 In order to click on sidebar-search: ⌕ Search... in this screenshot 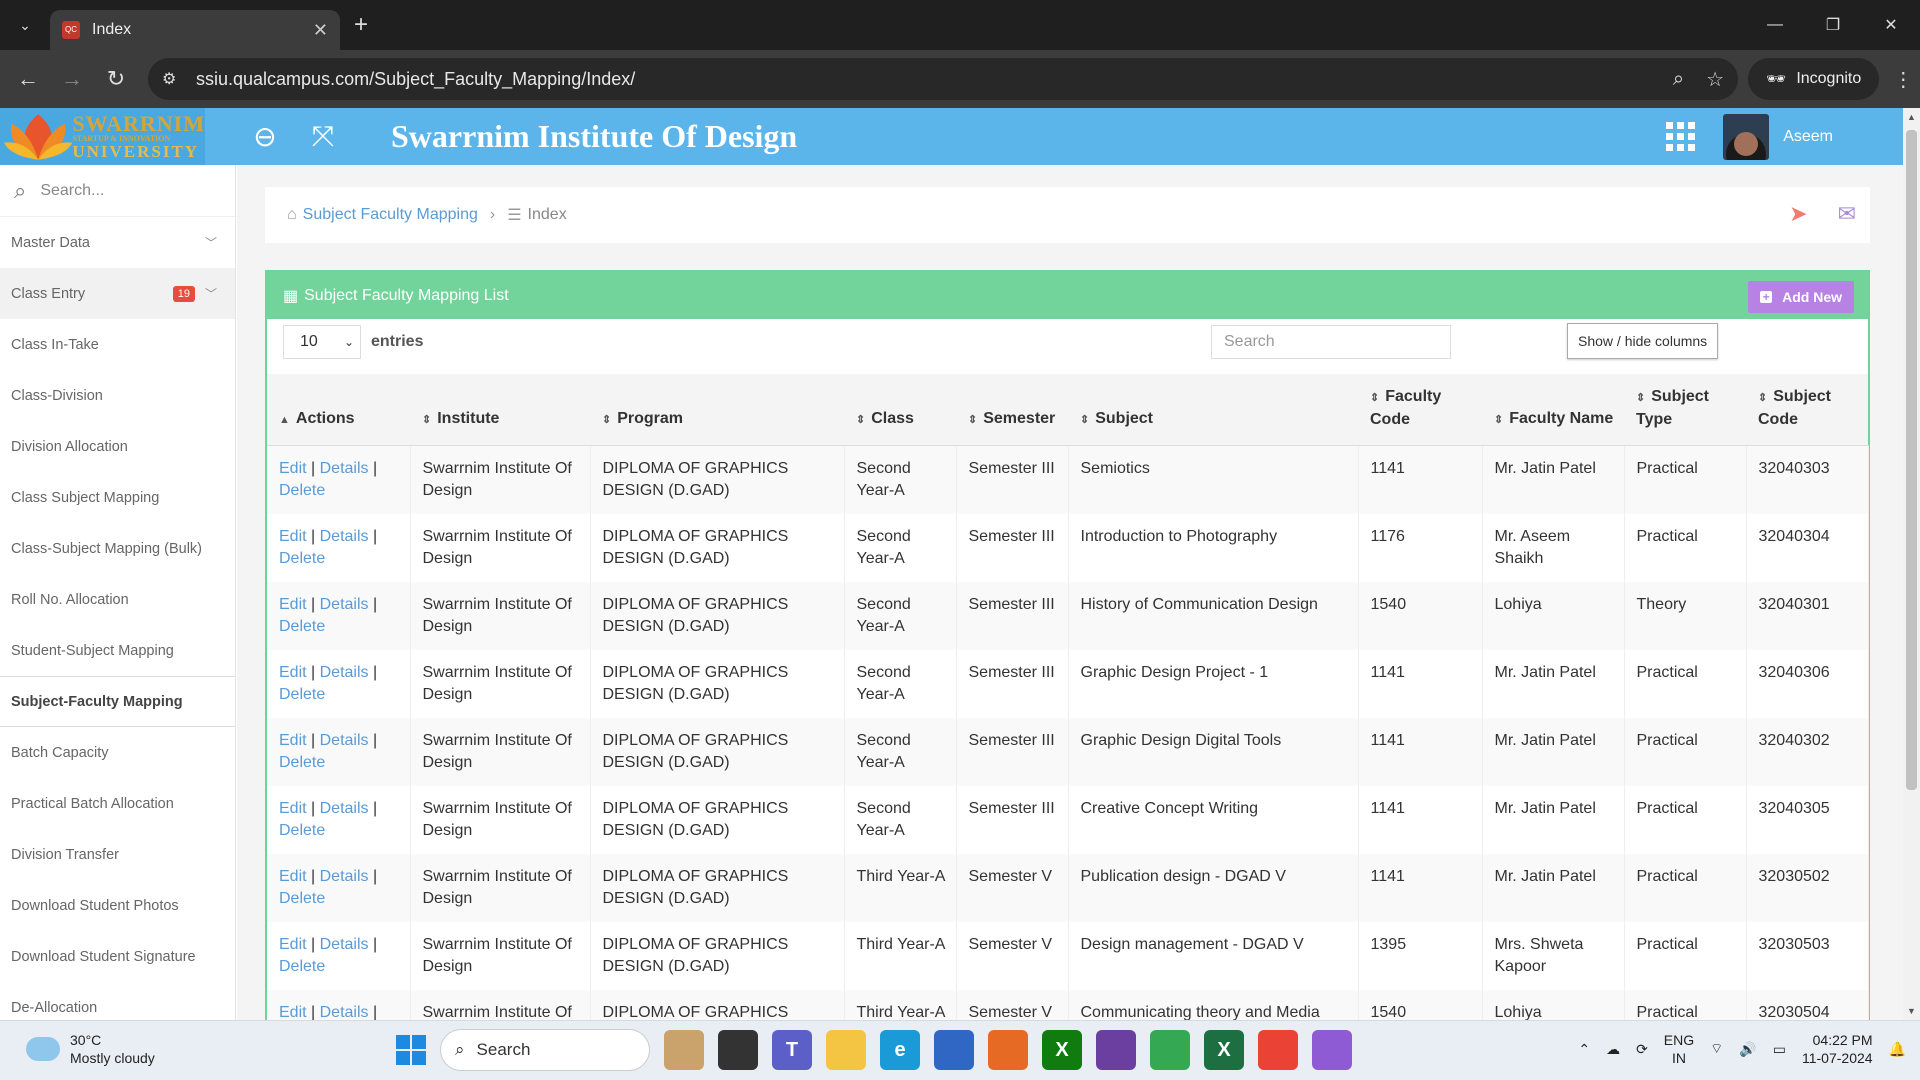, I will do `click(117, 191)`.